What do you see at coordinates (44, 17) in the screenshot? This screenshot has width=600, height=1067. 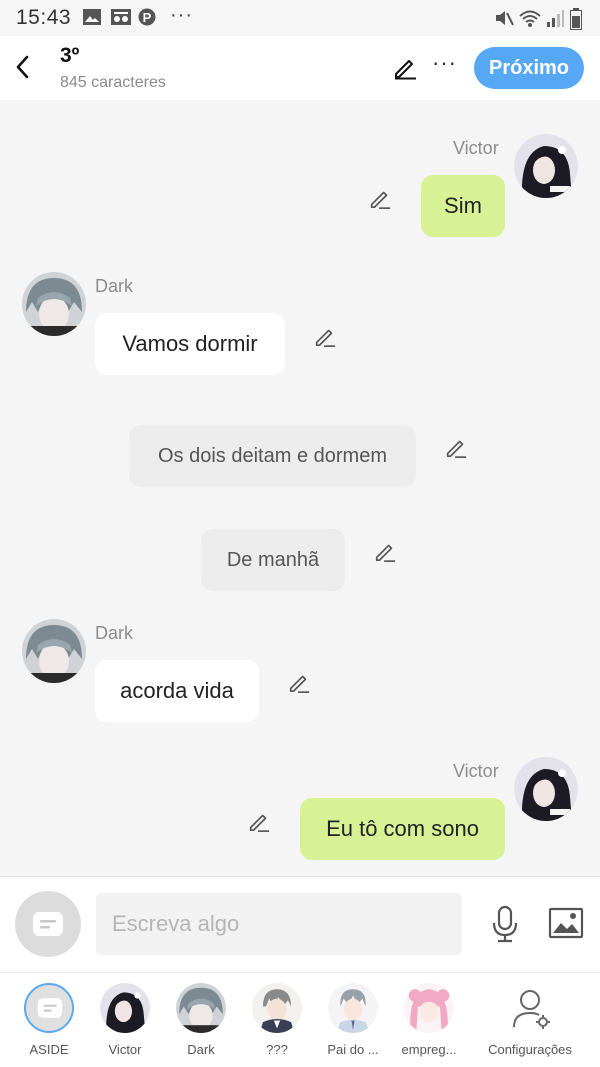 I see `status-time: 15:43` at bounding box center [44, 17].